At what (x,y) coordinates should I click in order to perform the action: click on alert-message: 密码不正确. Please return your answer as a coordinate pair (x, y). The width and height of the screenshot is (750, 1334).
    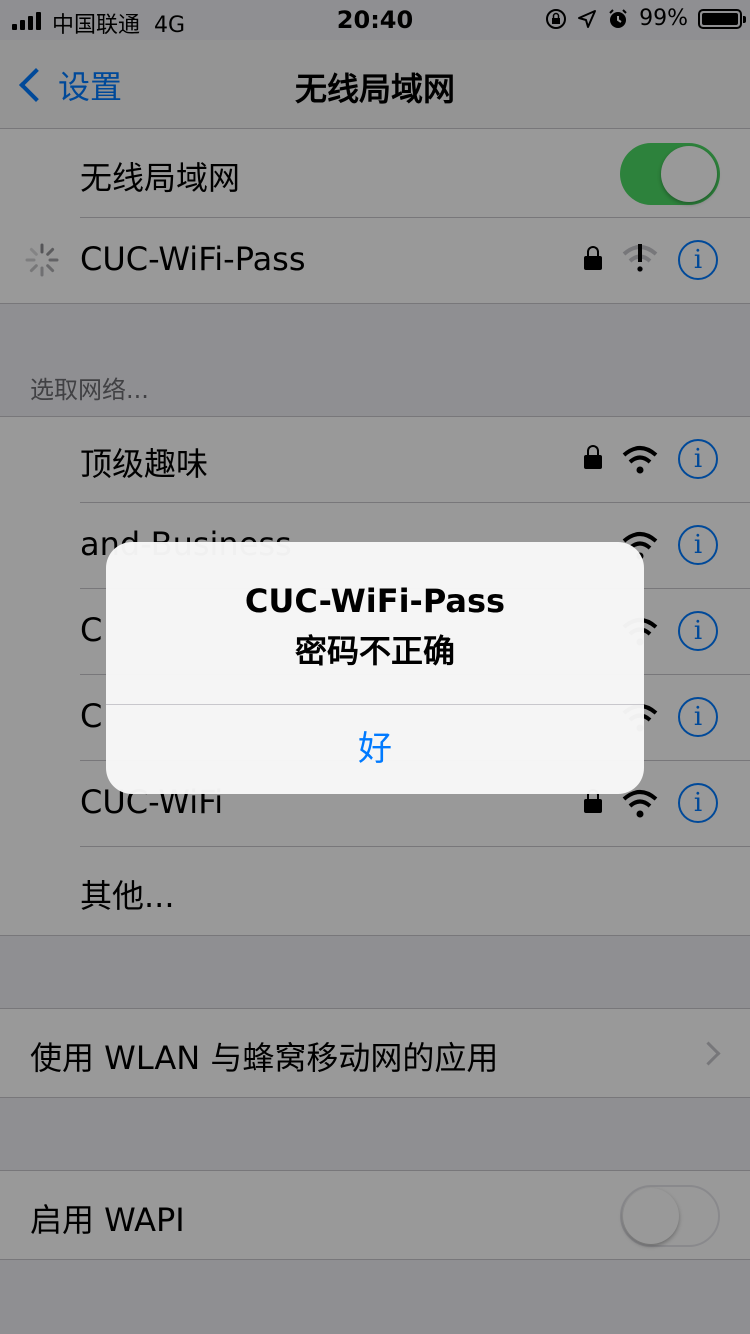
    Looking at the image, I should click on (374, 651).